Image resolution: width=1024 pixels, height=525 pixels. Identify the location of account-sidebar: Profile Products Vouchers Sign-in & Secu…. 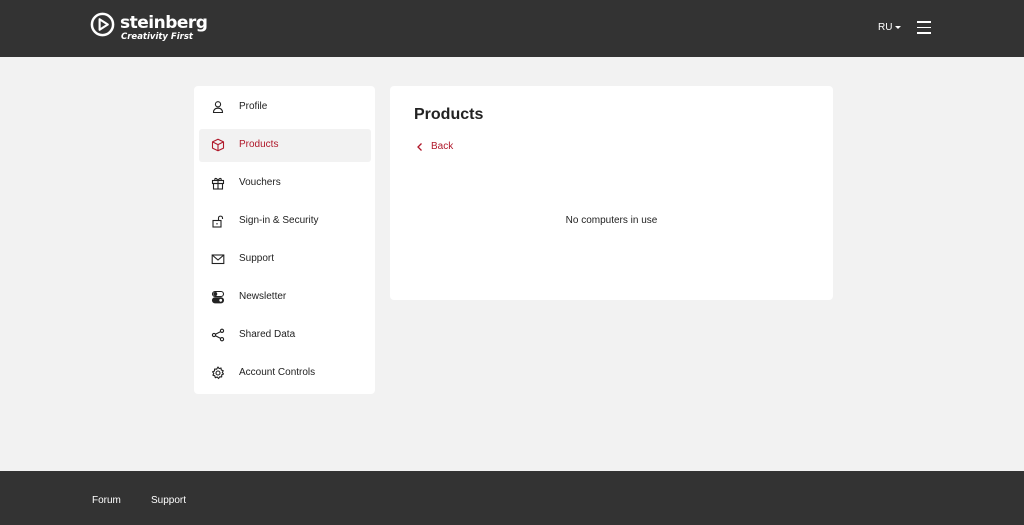
(284, 240).